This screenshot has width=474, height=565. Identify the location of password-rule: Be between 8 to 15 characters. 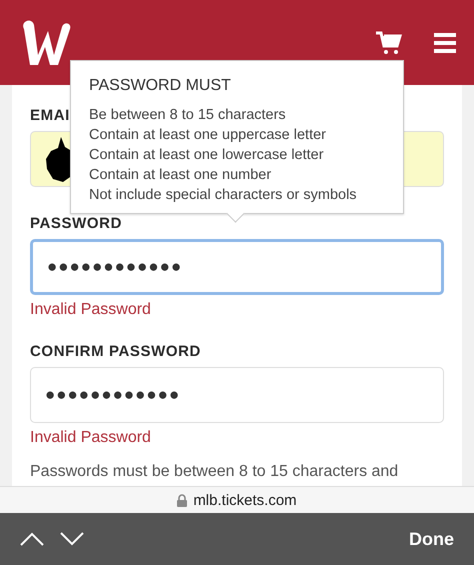
(188, 115).